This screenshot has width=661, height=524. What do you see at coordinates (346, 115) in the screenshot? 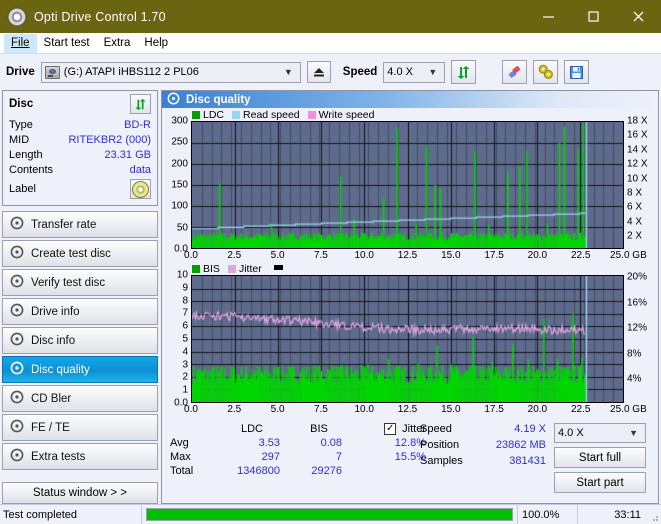
I see `legend-label-write-speed: Write speed` at bounding box center [346, 115].